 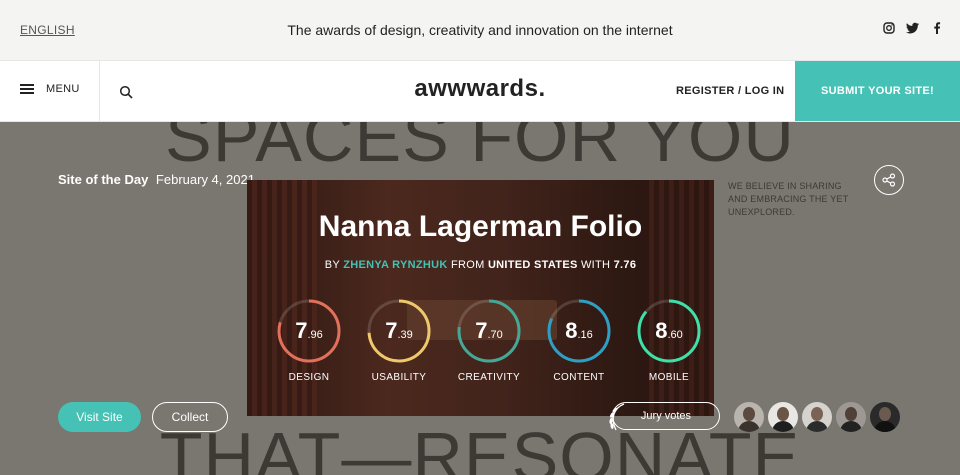 I want to click on twitter-icon, so click(x=913, y=28).